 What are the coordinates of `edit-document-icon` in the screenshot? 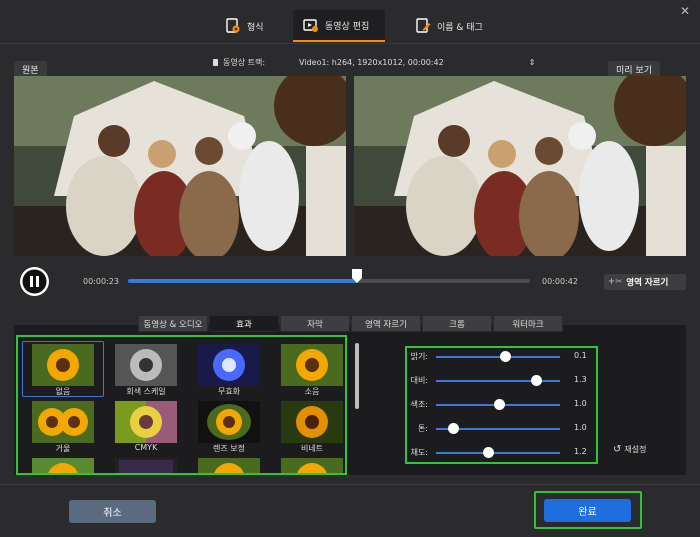 It's located at (423, 25).